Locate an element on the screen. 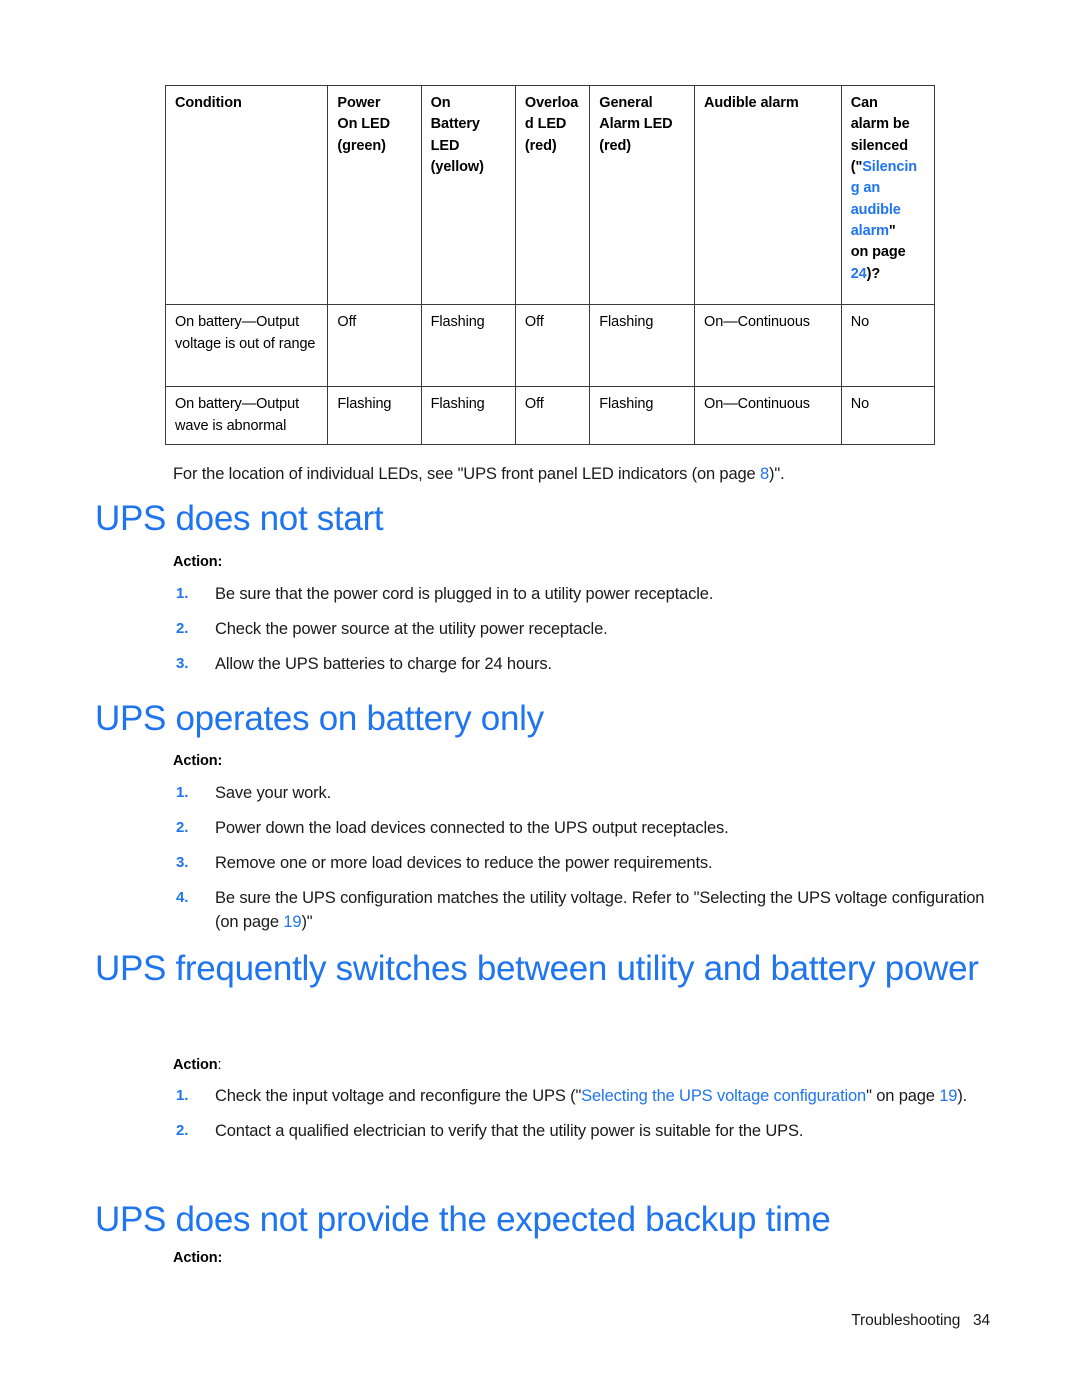 The width and height of the screenshot is (1080, 1397). header-line: )? is located at coordinates (873, 273).